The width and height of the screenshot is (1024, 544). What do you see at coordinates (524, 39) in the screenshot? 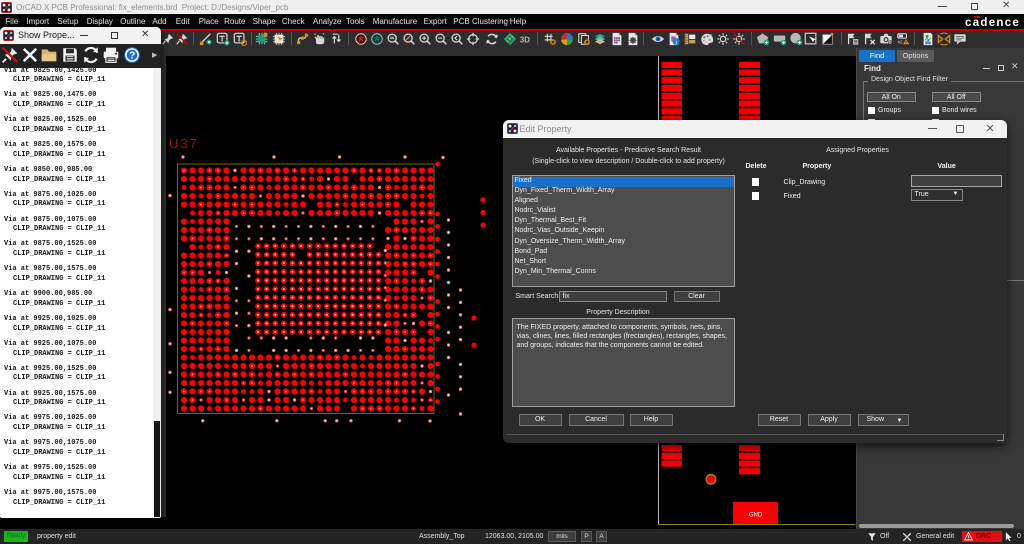
I see `svg-text: 3D` at bounding box center [524, 39].